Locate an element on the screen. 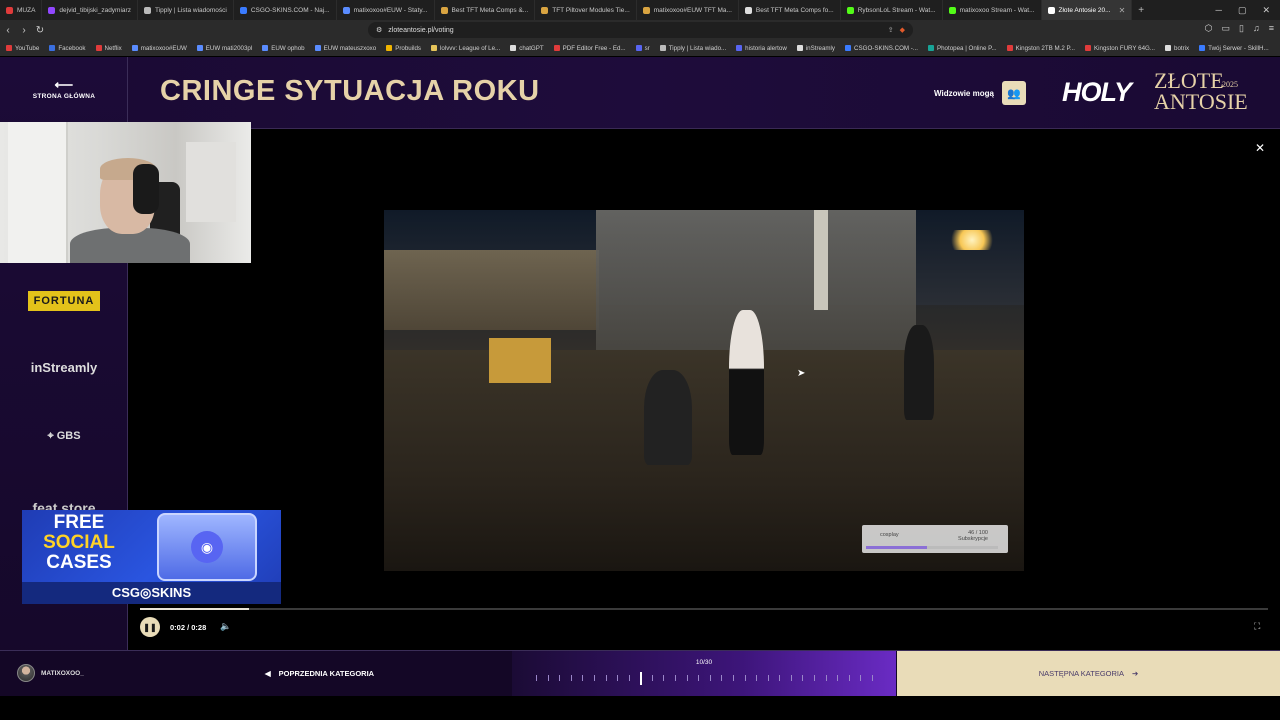 The image size is (1280, 720). bookmark-item: YouTube is located at coordinates (22, 48).